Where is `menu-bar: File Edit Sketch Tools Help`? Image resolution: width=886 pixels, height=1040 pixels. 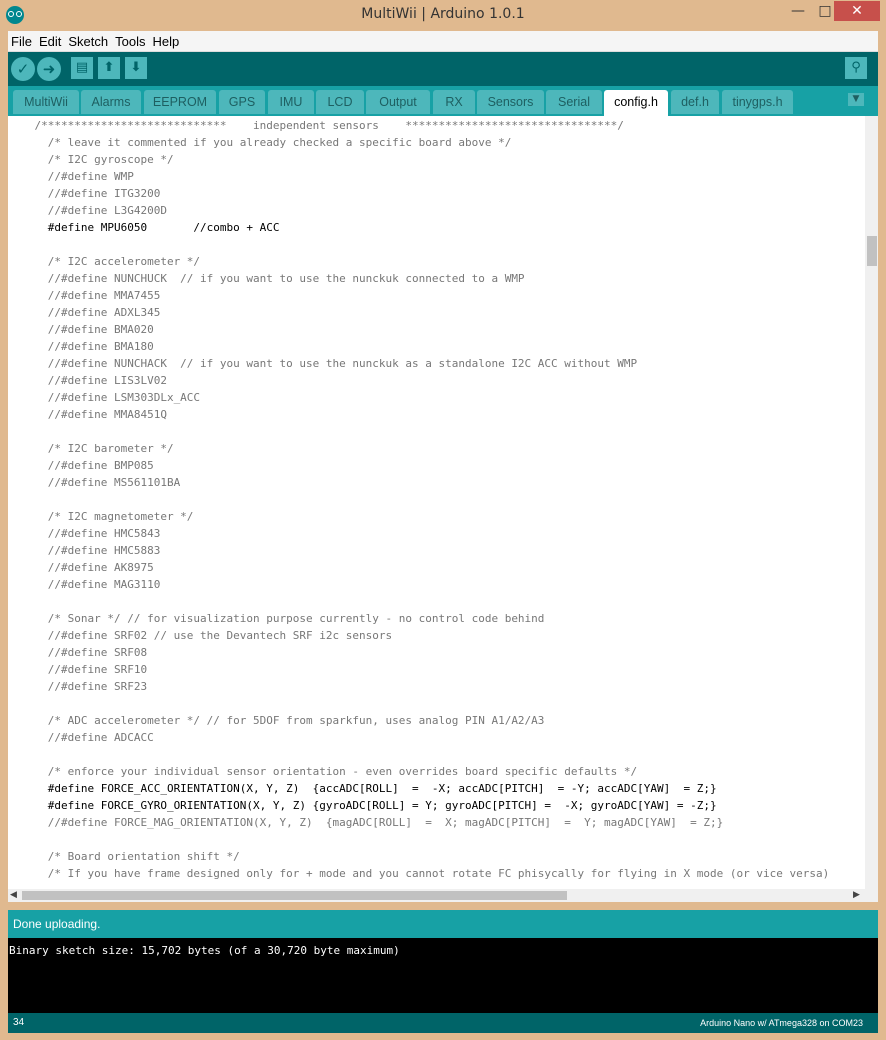
menu-bar: File Edit Sketch Tools Help is located at coordinates (443, 41).